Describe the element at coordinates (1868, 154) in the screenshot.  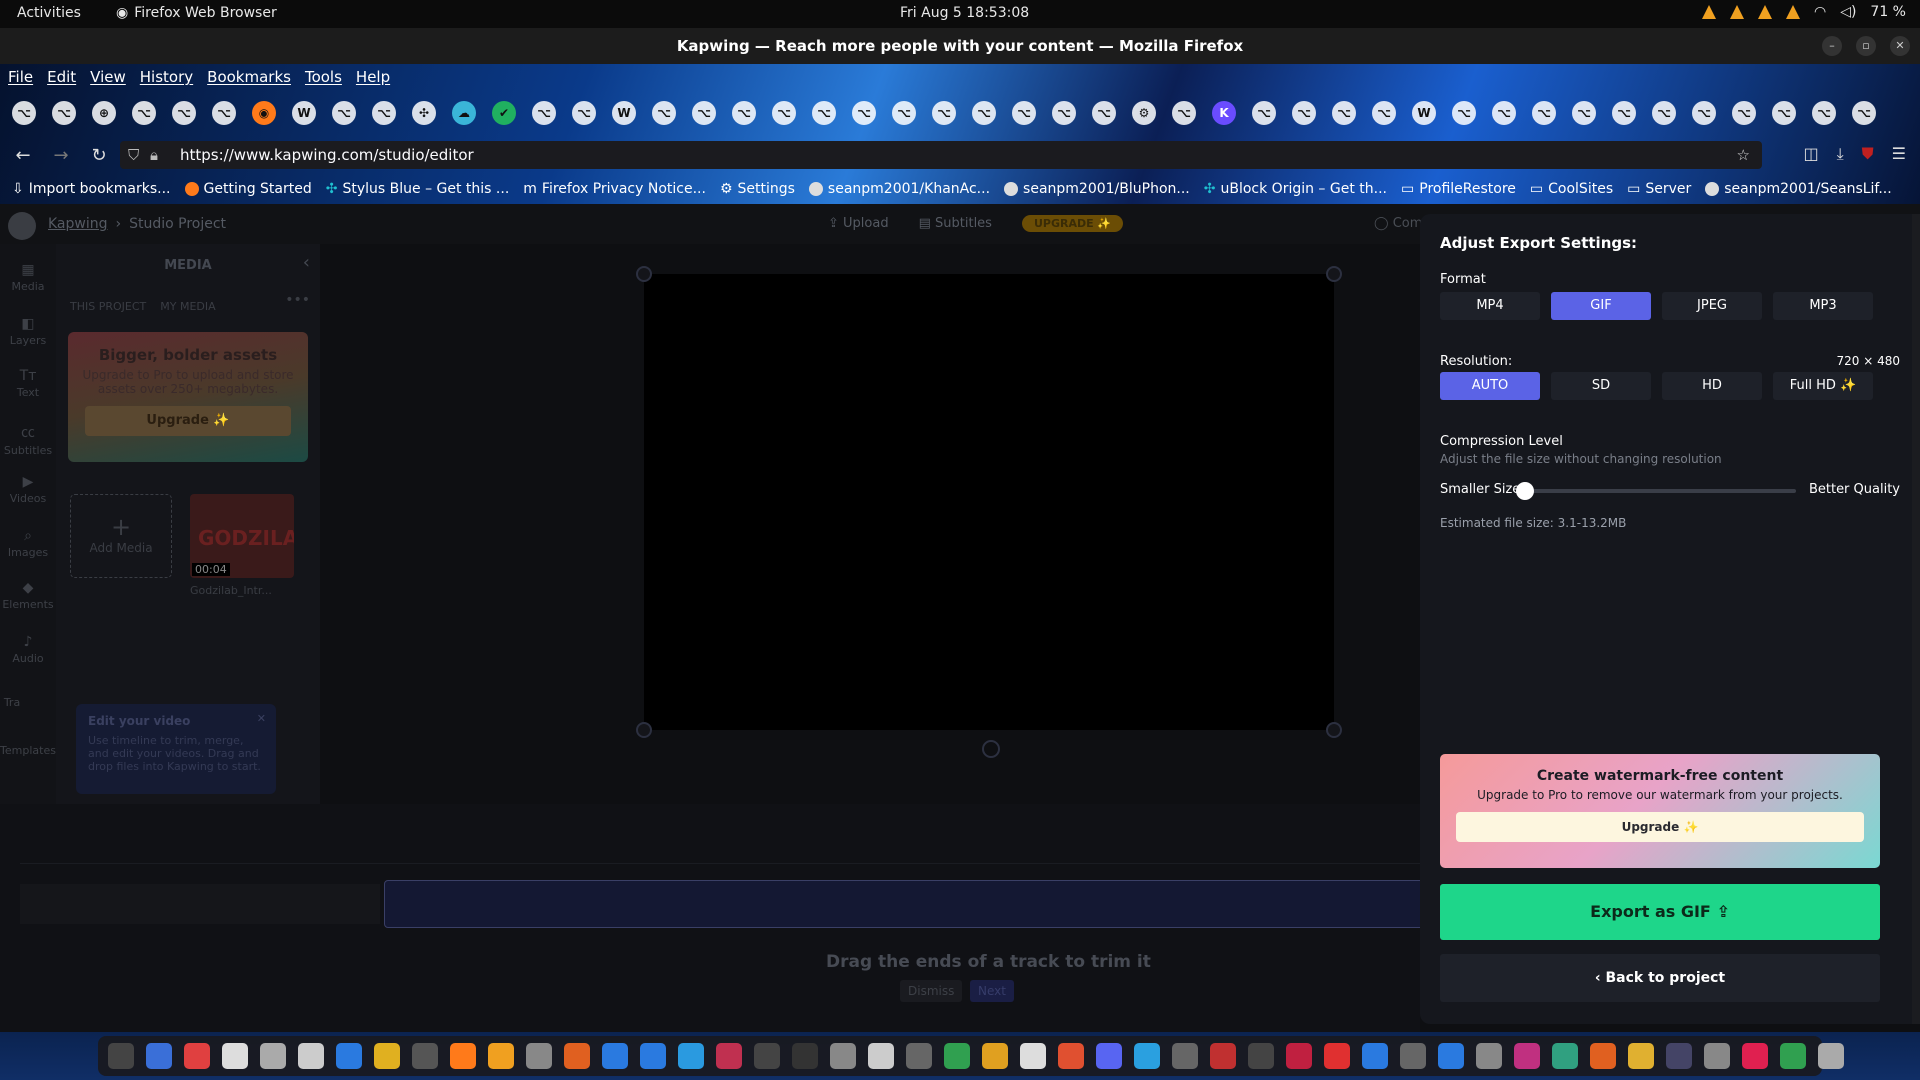
I see `ublock-icon: ⛊` at that location.